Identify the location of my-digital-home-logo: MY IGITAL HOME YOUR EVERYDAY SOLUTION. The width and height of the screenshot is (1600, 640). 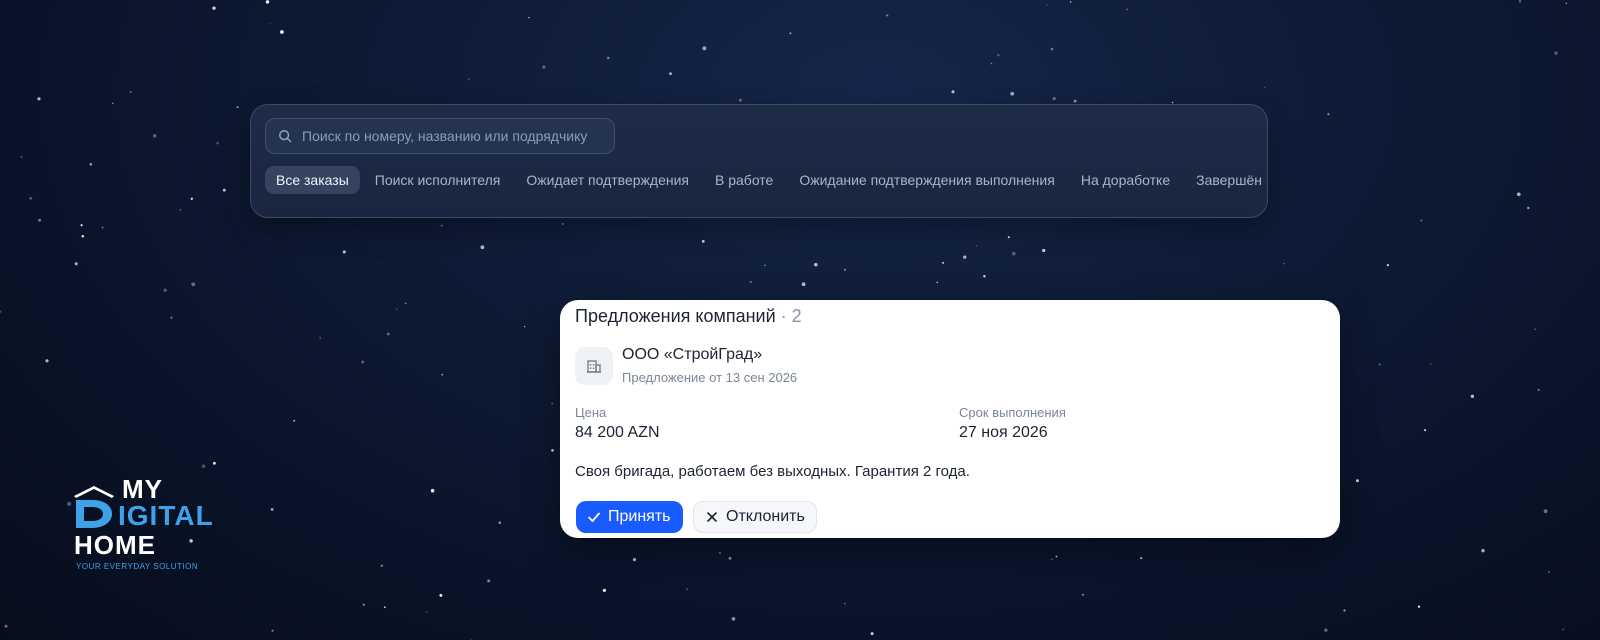
(152, 522).